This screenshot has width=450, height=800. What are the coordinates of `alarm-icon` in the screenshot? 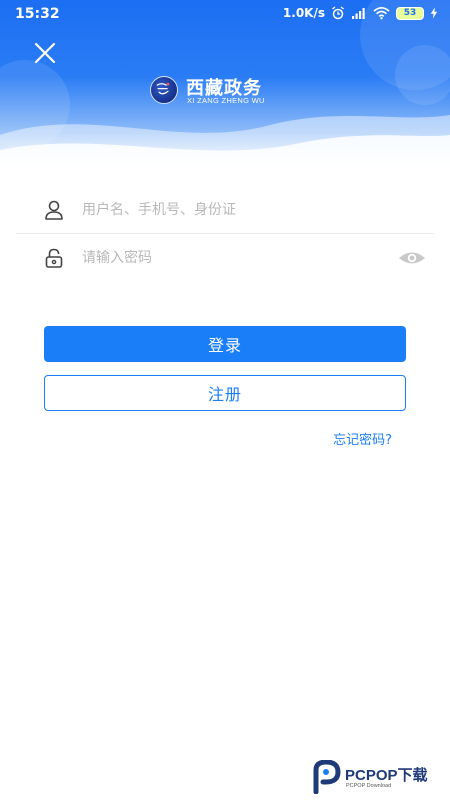 It's located at (338, 13).